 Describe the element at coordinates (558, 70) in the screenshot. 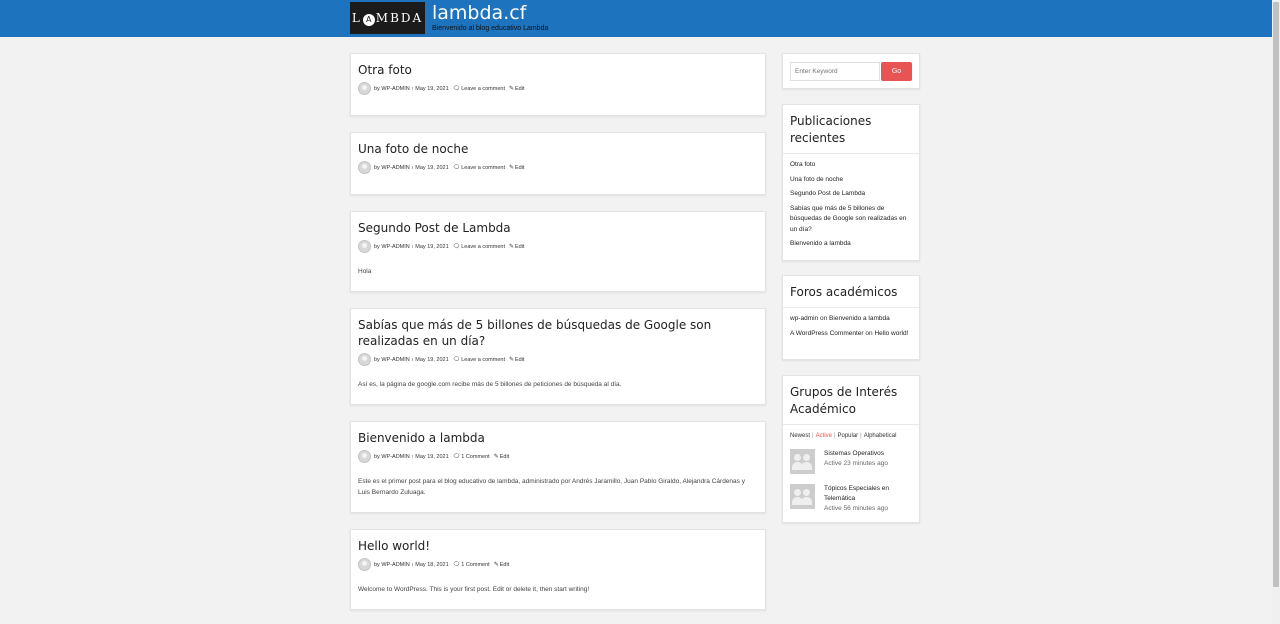

I see `post-title: Otra foto` at that location.